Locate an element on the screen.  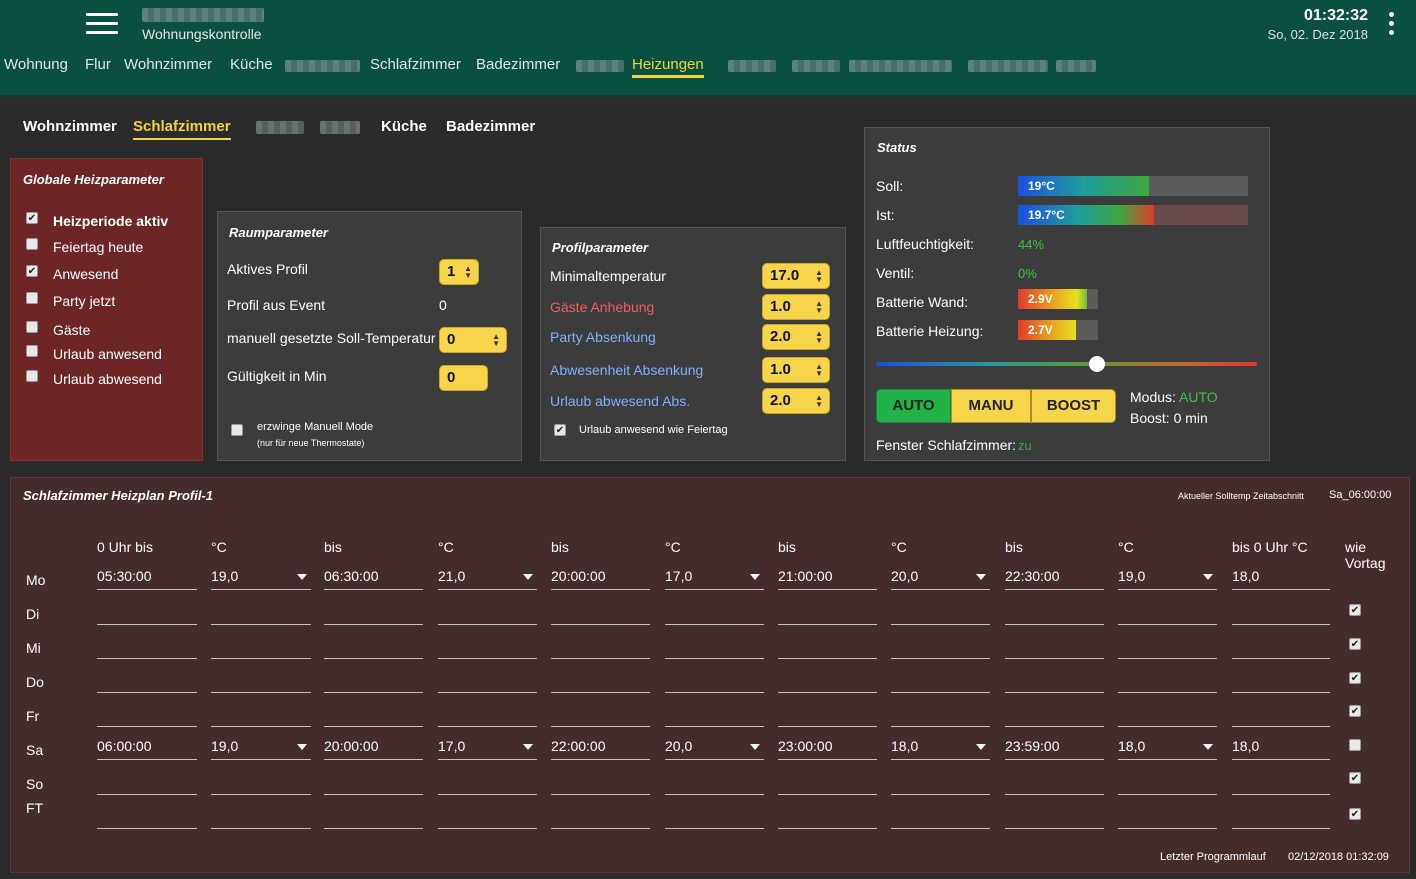
plan-time-input: 22:30:00 is located at coordinates (1054, 578).